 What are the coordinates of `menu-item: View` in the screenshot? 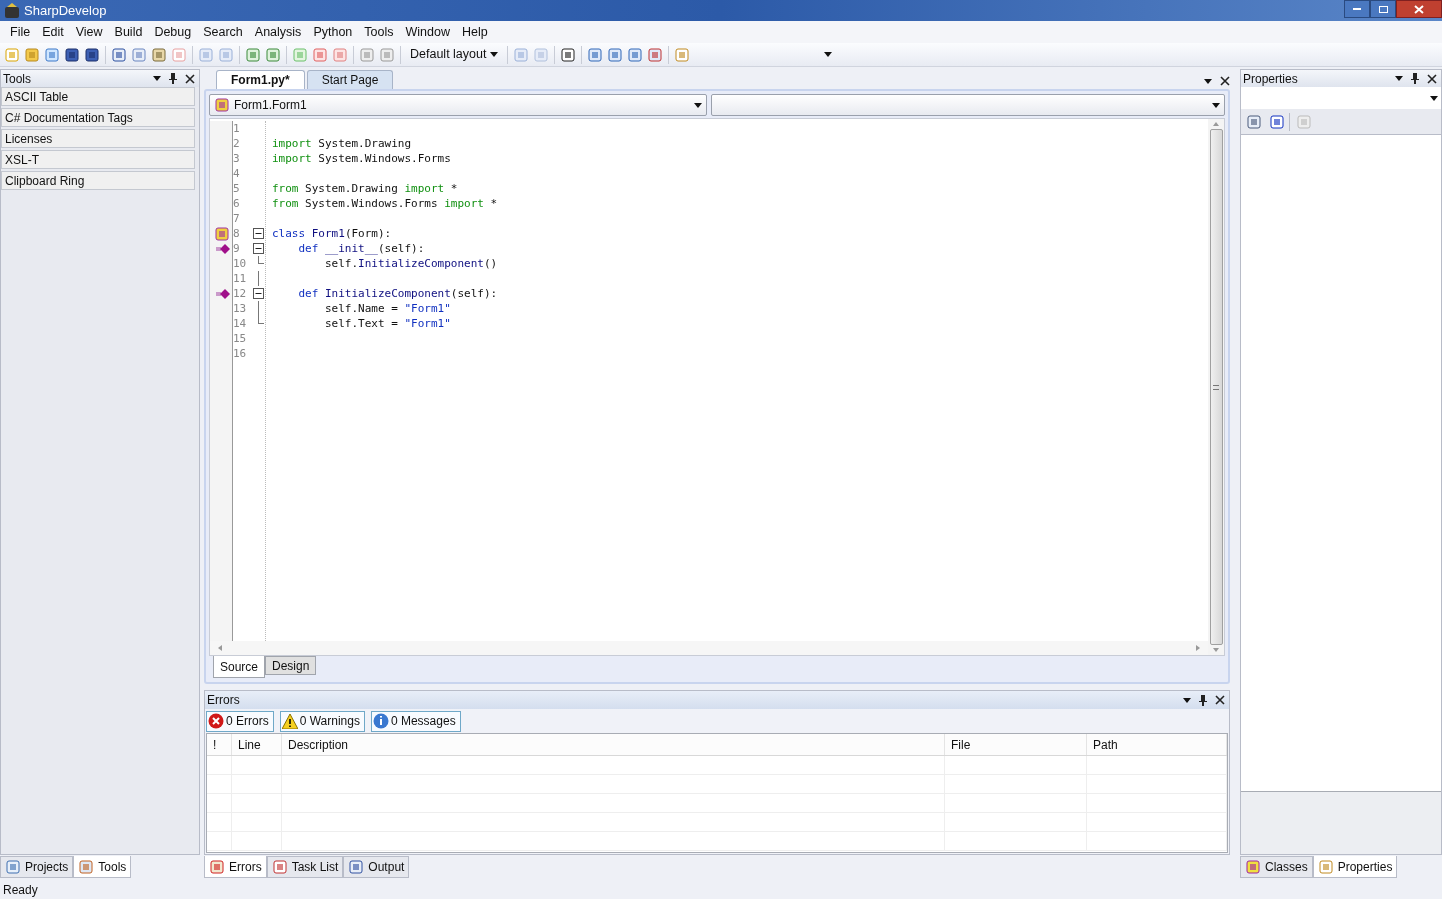 It's located at (89, 32).